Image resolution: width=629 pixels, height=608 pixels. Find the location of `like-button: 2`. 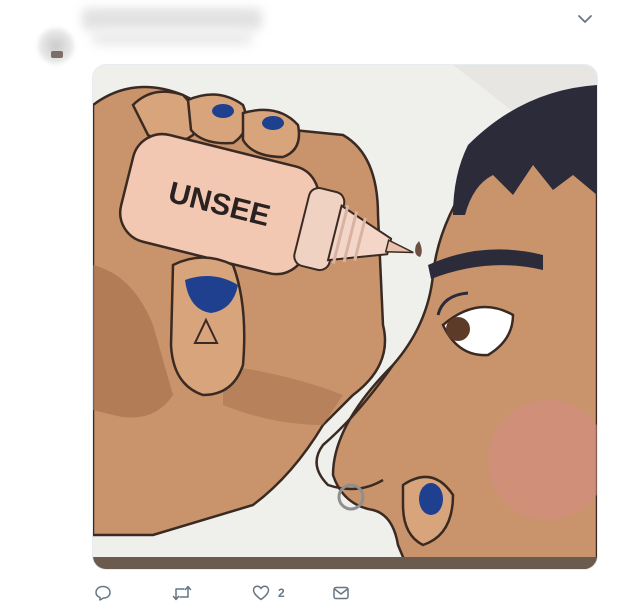

like-button: 2 is located at coordinates (268, 593).